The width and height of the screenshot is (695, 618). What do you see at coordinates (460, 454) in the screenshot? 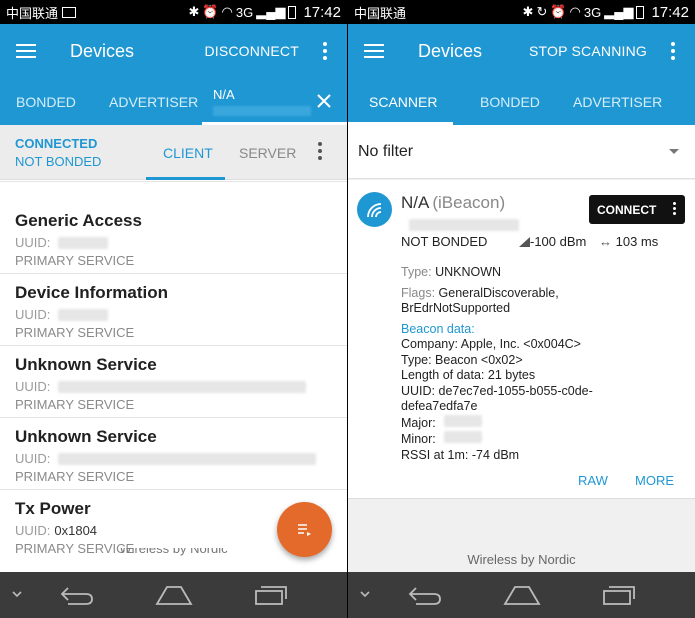
I see `beacon-rssi-1m: RSSI at 1m: -74 dBm` at bounding box center [460, 454].